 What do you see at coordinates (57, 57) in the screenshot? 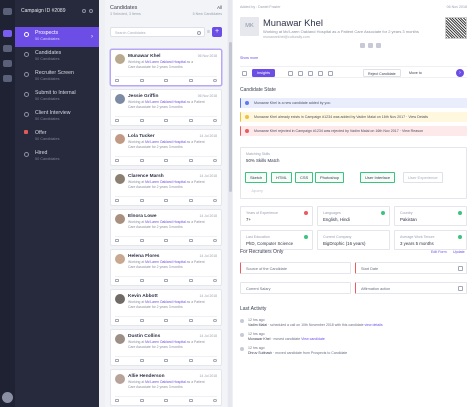
I see `sidebar-item-candidates: Candidates 50 Candidates` at bounding box center [57, 57].